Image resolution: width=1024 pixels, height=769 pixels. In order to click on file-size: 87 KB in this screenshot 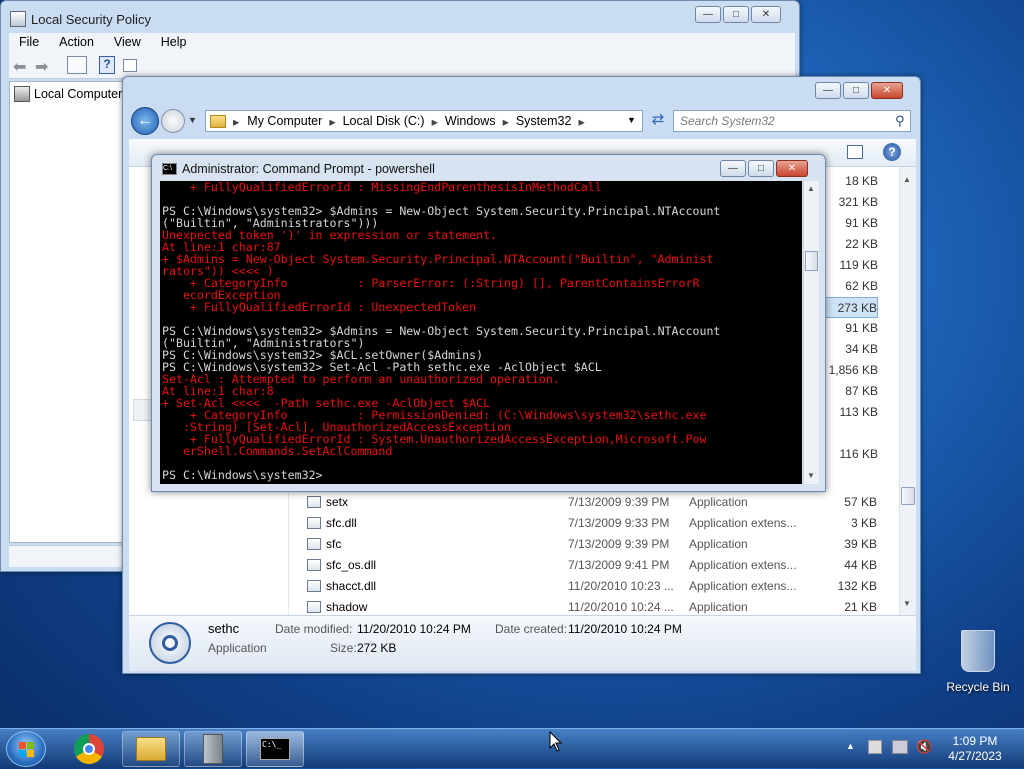, I will do `click(848, 391)`.